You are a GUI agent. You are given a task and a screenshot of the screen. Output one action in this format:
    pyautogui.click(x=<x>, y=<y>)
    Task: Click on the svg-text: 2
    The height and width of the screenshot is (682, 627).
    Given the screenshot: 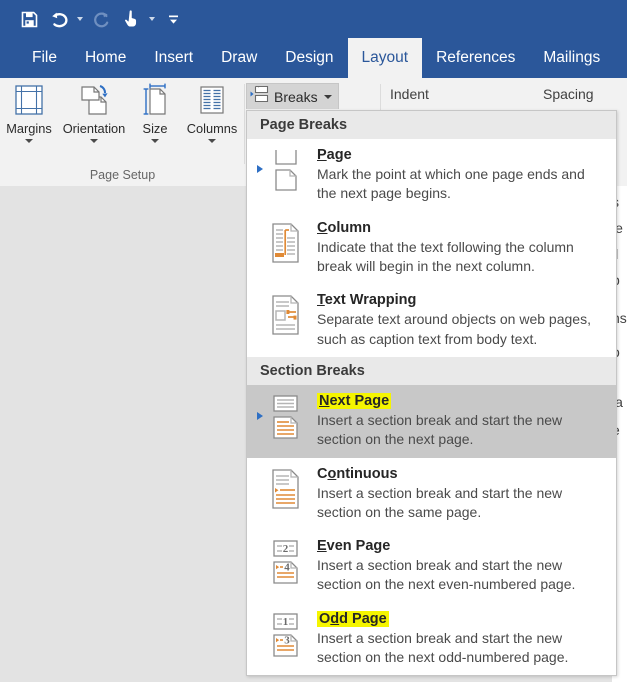 What is the action you would take?
    pyautogui.click(x=286, y=549)
    